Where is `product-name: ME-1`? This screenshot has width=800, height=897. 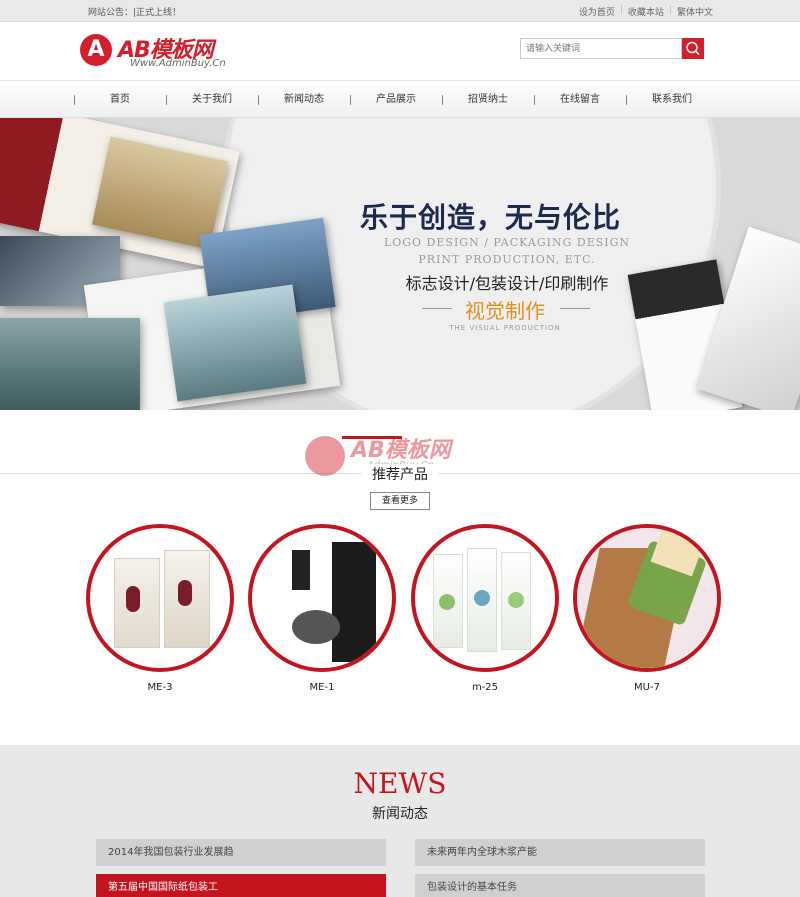
product-name: ME-1 is located at coordinates (322, 687).